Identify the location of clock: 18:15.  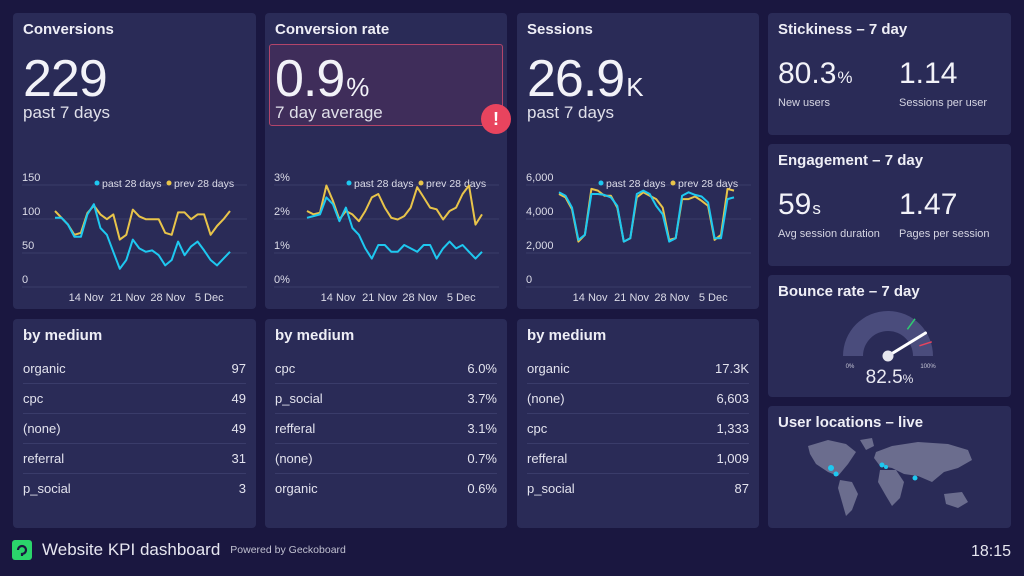
(990, 551).